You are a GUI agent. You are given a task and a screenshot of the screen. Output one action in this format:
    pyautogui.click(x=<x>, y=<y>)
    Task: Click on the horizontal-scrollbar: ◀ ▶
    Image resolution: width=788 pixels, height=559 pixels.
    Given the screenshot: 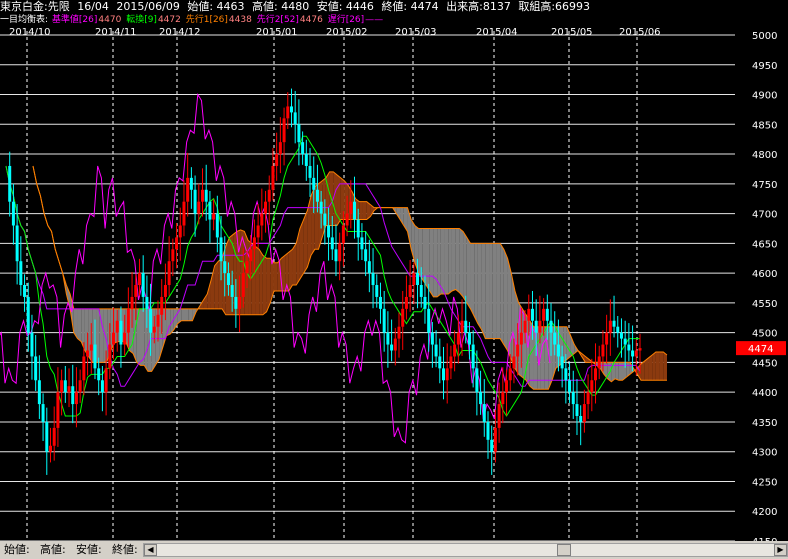 What is the action you would take?
    pyautogui.click(x=465, y=550)
    